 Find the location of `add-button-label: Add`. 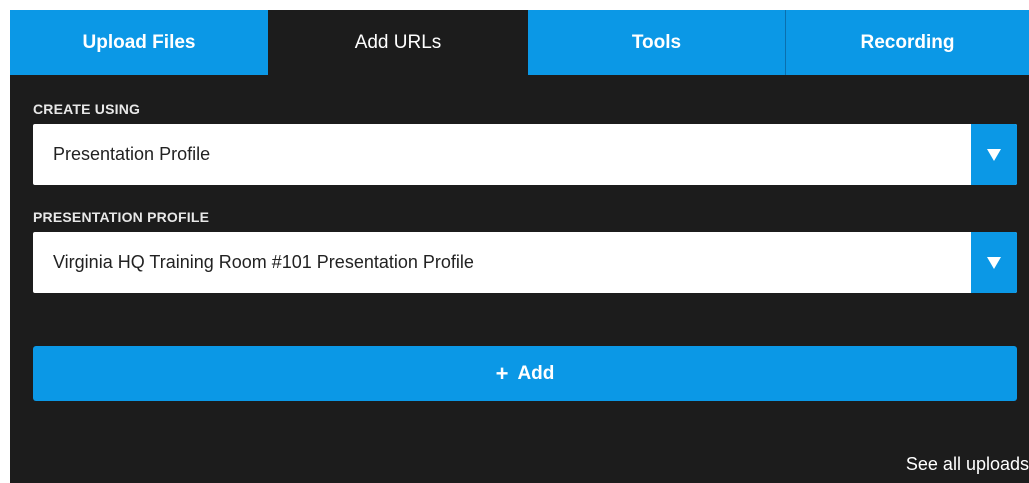

add-button-label: Add is located at coordinates (536, 373).